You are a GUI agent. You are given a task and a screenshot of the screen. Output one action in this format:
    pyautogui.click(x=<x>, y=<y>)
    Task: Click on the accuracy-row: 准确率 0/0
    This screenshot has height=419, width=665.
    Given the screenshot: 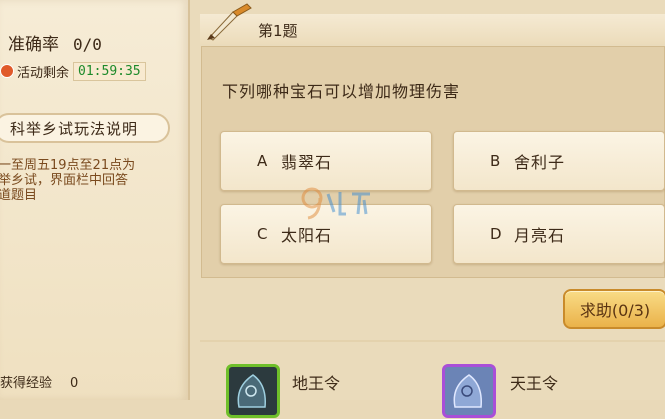 What is the action you would take?
    pyautogui.click(x=55, y=42)
    